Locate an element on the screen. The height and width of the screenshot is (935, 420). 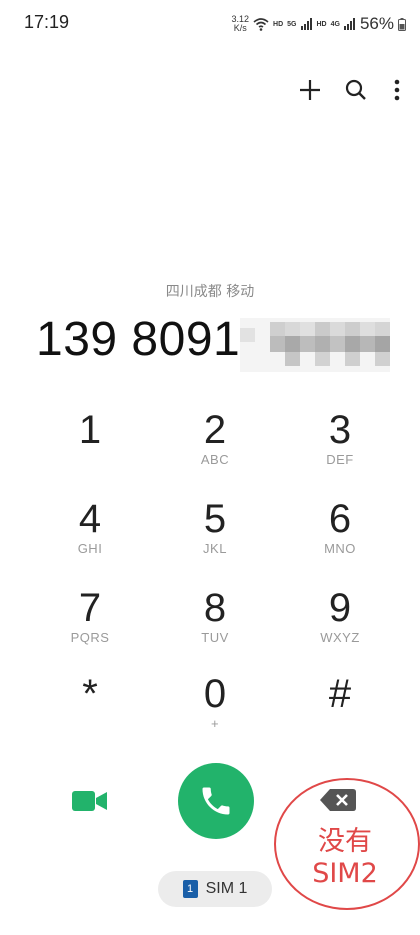
video-call-button is located at coordinates (90, 801).